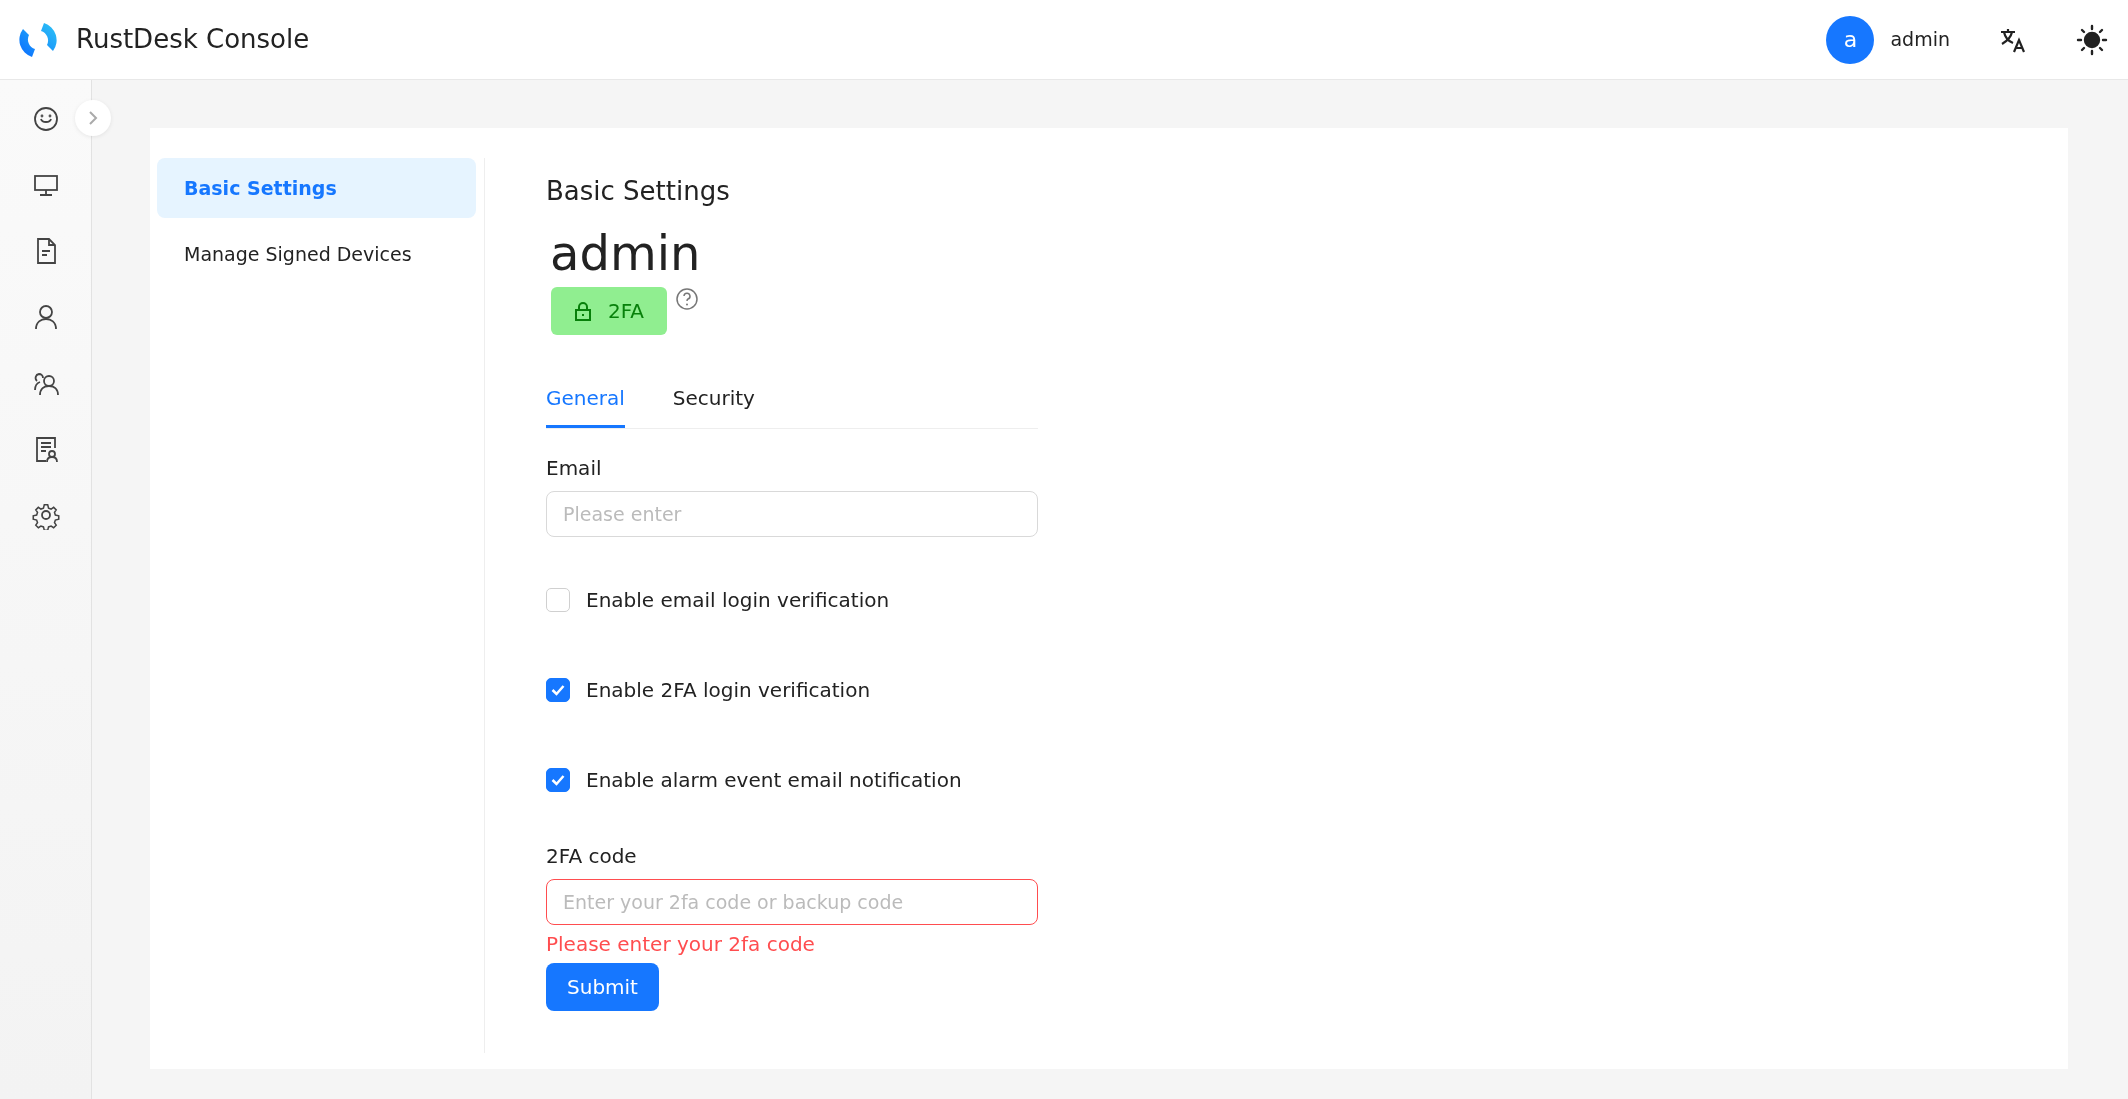 This screenshot has width=2128, height=1099. I want to click on settings-menu-item: Manage Signed Devices, so click(316, 254).